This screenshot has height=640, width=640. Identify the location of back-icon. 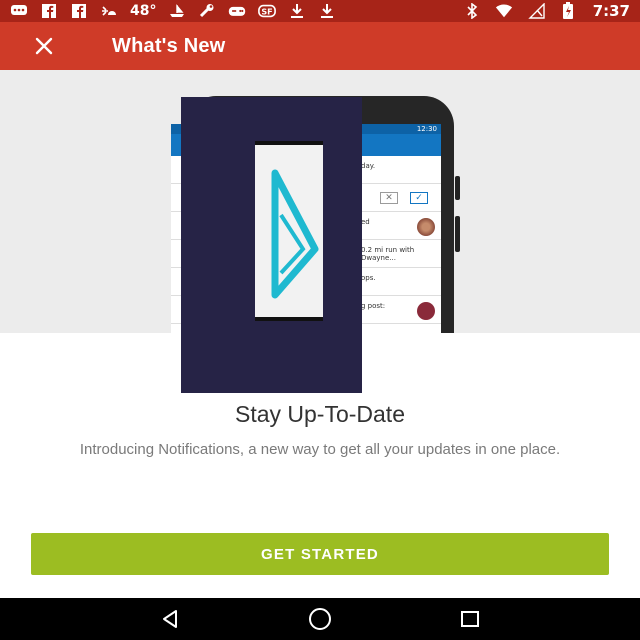
(170, 619).